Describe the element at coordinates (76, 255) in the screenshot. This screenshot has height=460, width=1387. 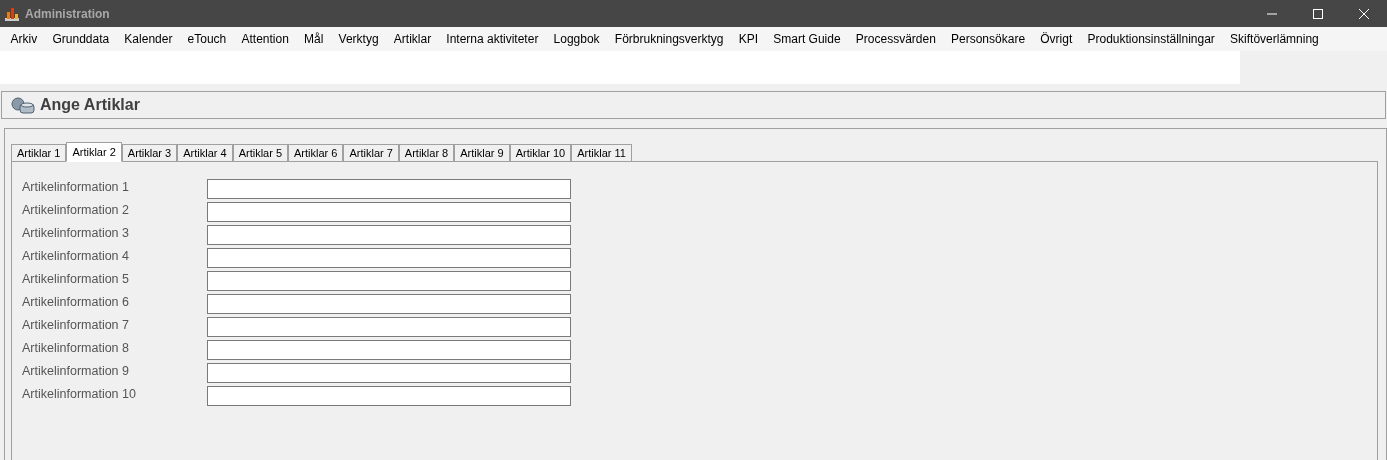
I see `field-label: Artikelinformation 4` at that location.